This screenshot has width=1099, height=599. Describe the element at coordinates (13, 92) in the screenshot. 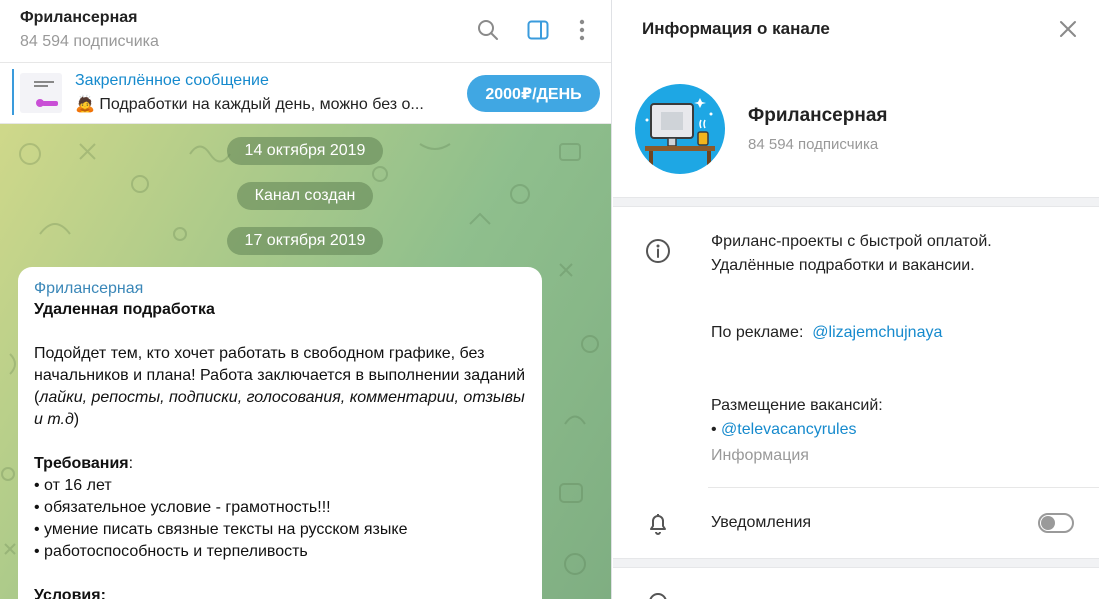

I see `pinned-indicator` at that location.